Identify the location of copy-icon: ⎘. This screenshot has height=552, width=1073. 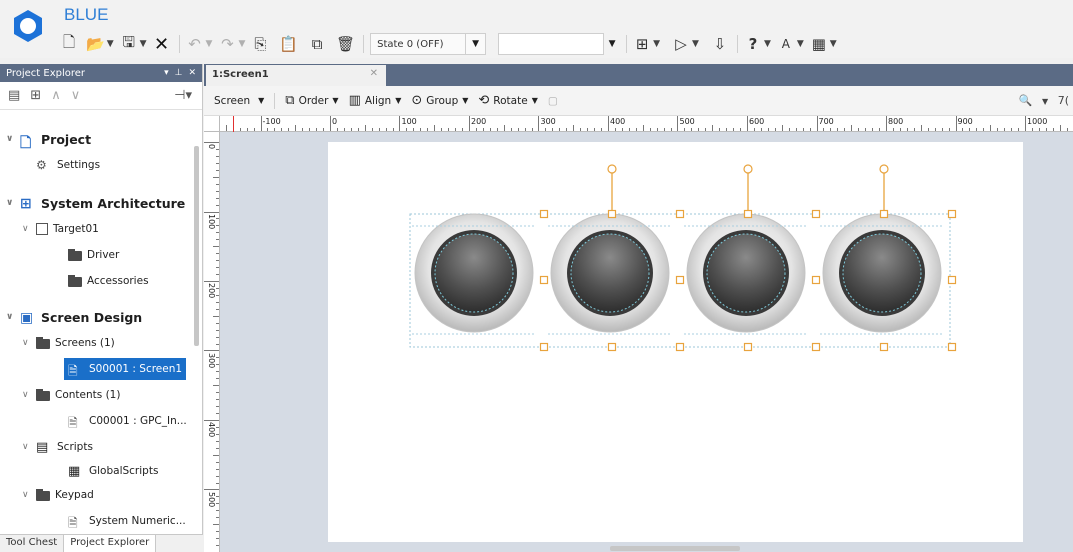
(260, 44).